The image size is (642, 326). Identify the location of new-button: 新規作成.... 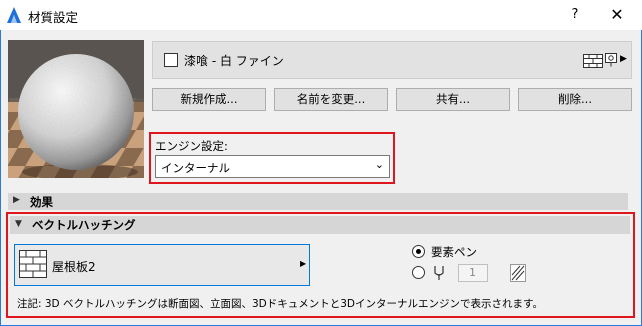
(209, 99).